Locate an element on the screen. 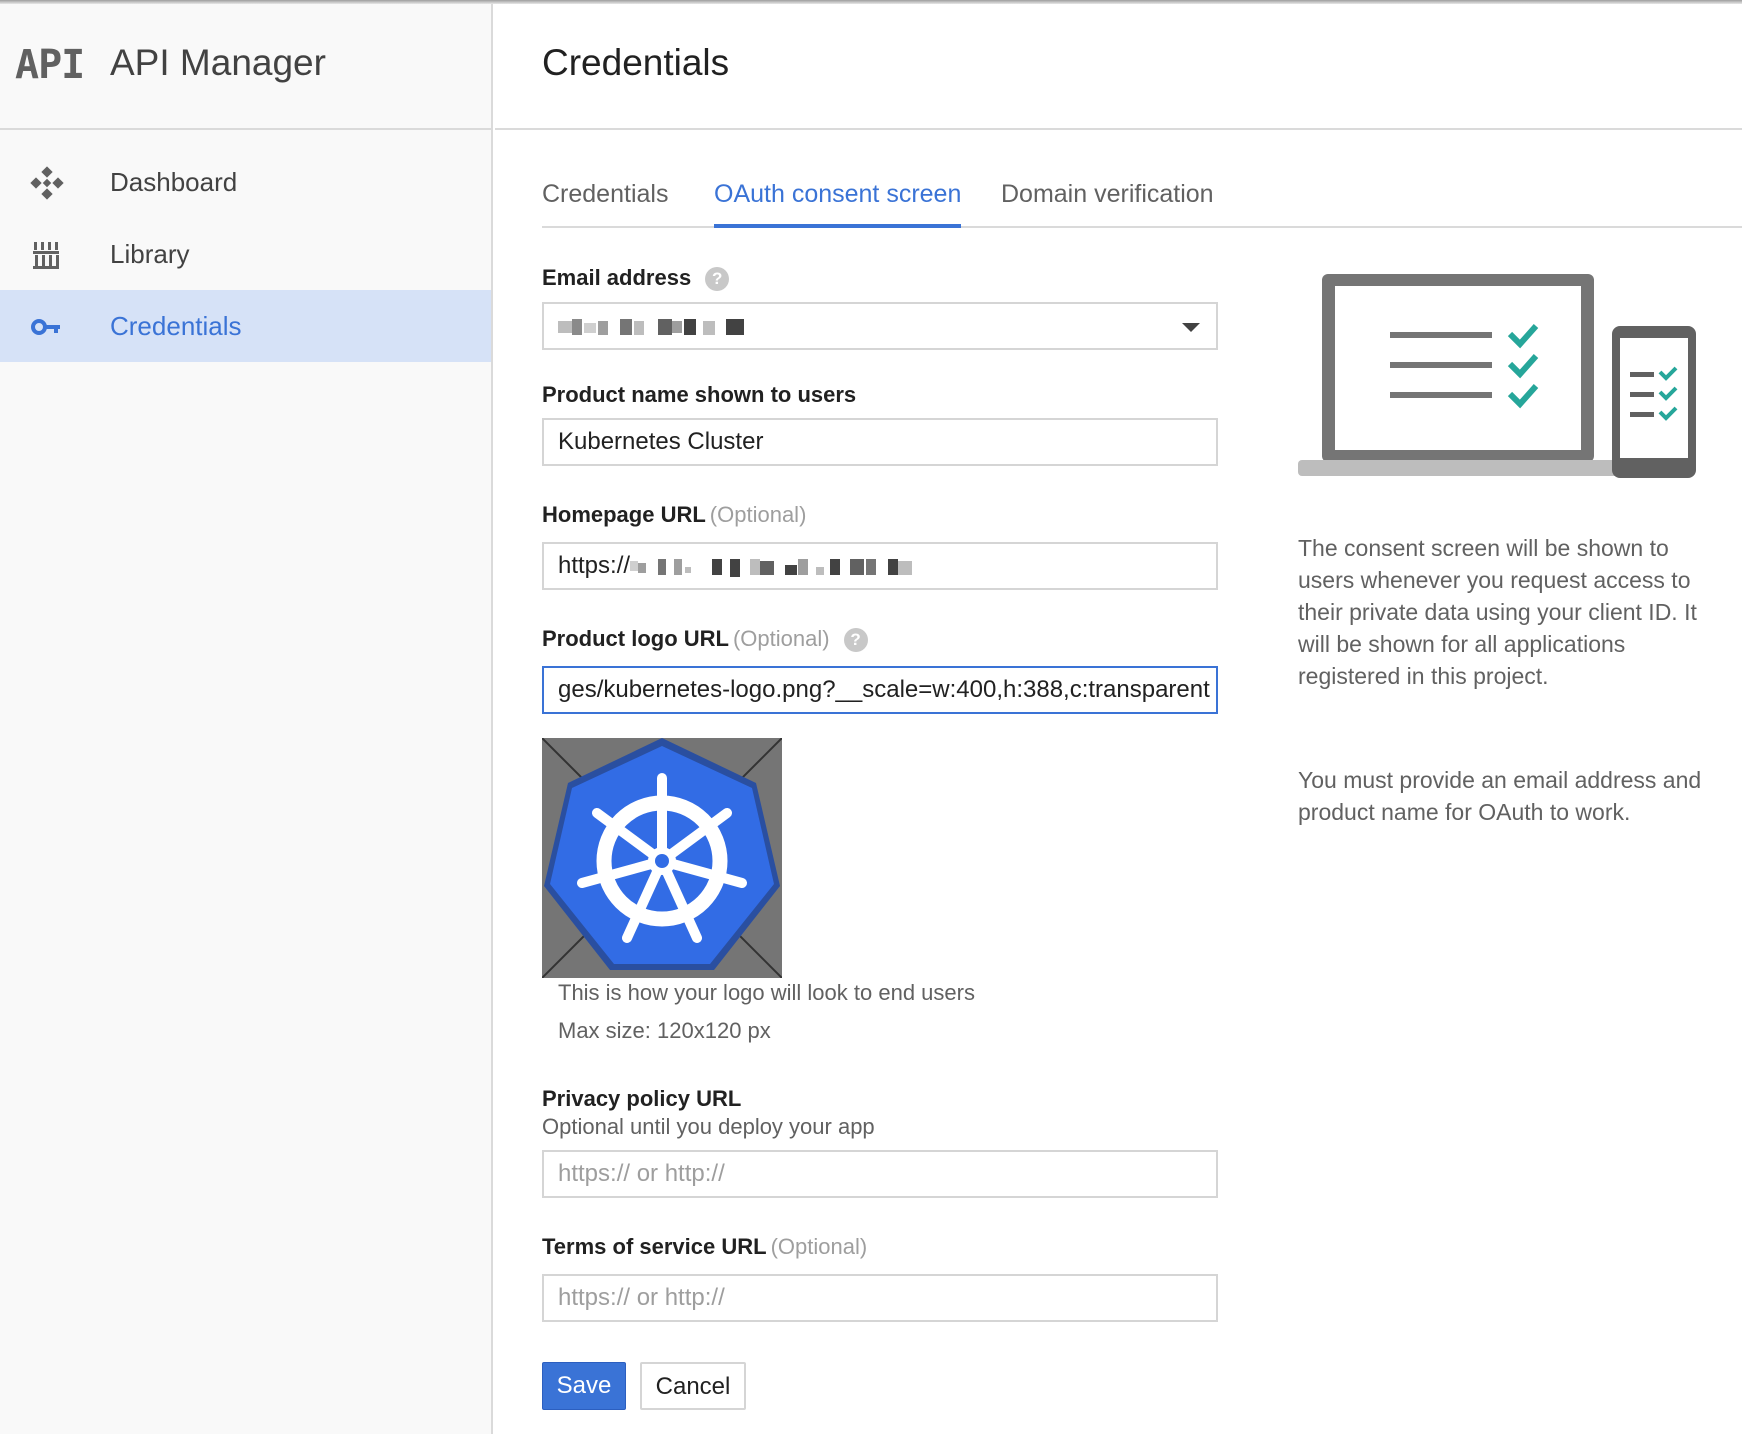 The height and width of the screenshot is (1434, 1742). homepage-label: Homepage URL (Optional) is located at coordinates (674, 515).